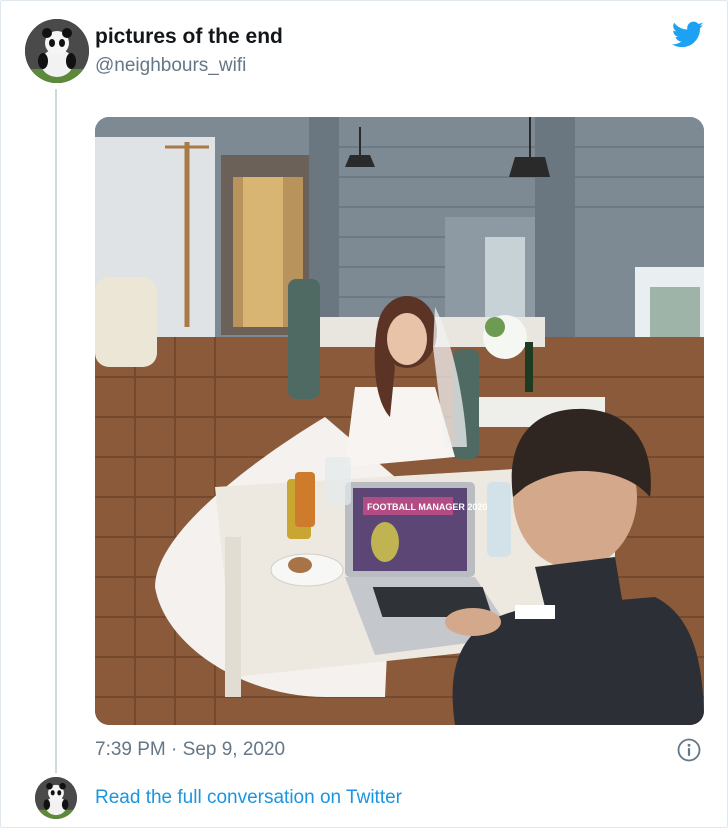 Image resolution: width=728 pixels, height=828 pixels. What do you see at coordinates (189, 37) in the screenshot?
I see `display-name: pictures of the end` at bounding box center [189, 37].